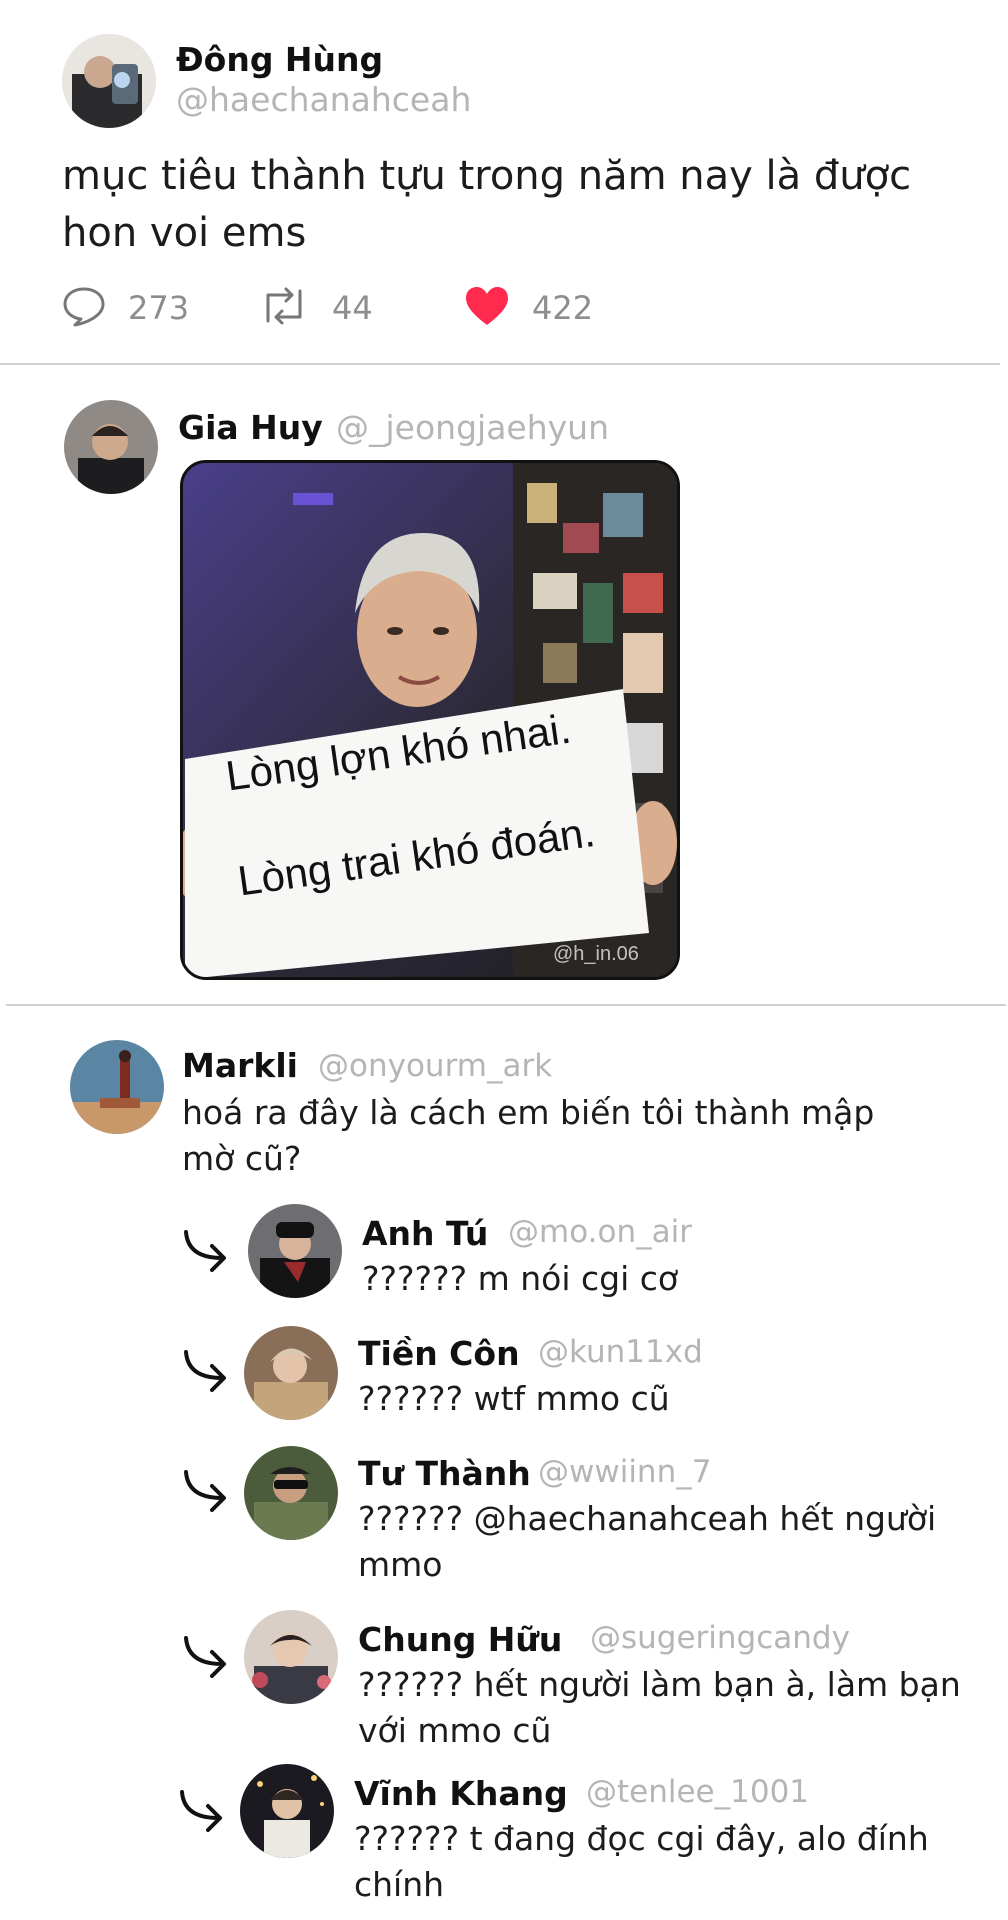 The height and width of the screenshot is (1920, 1008). I want to click on author-name: Gia Huy, so click(250, 427).